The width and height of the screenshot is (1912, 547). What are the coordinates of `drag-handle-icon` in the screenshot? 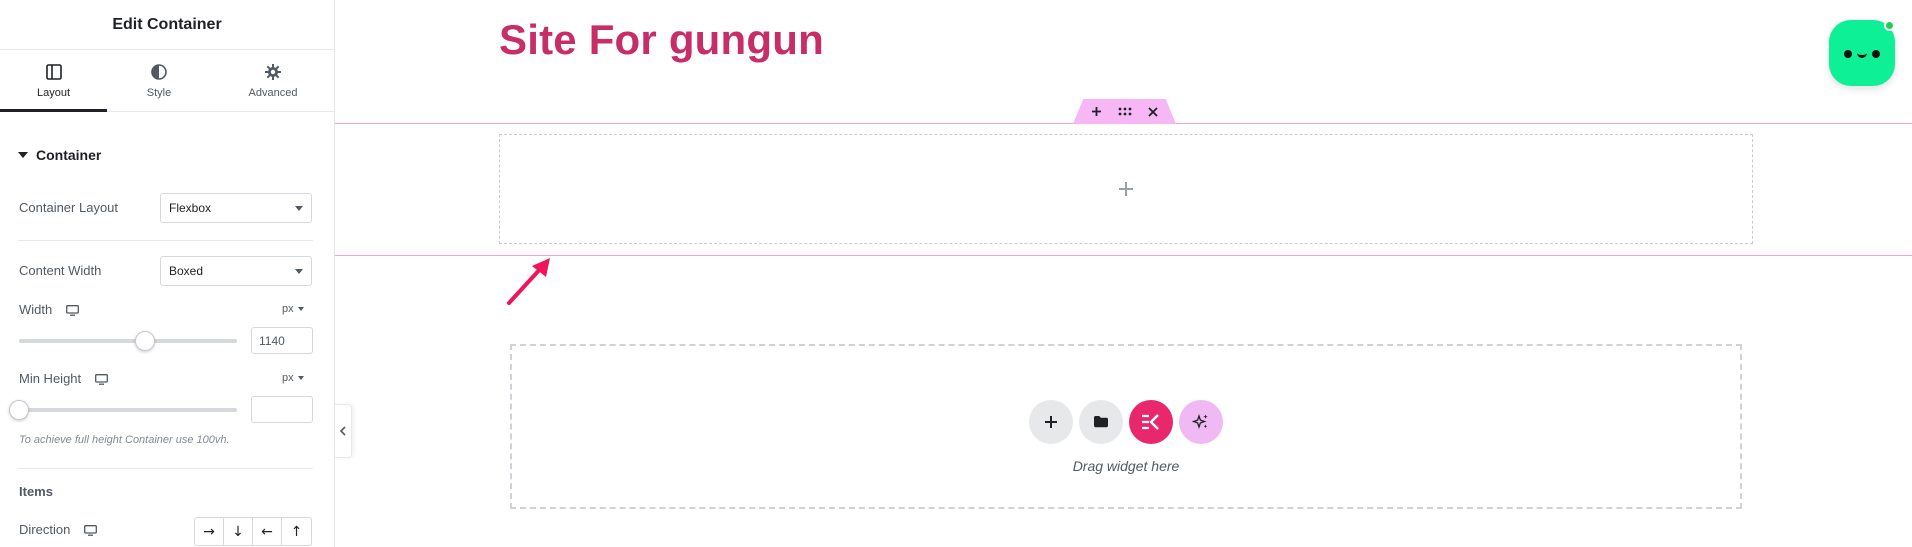 It's located at (1125, 112).